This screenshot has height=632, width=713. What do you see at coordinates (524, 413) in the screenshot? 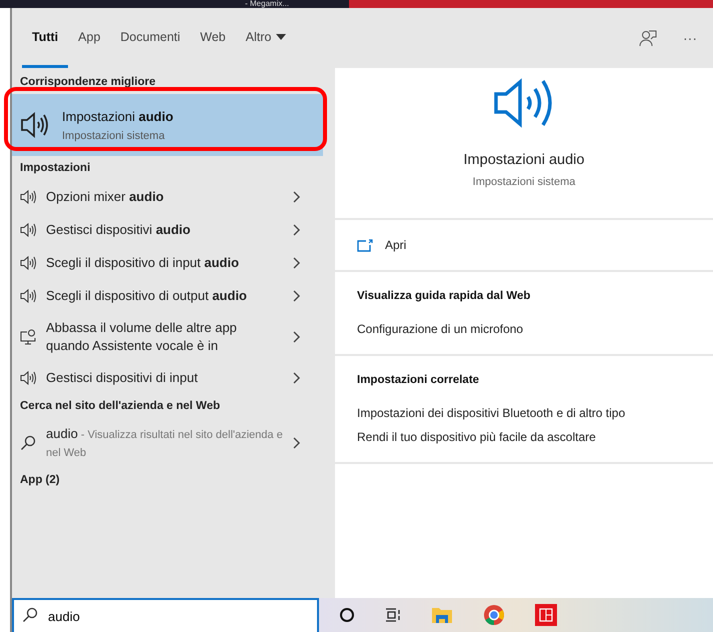
I see `related-link: Impostazioni dei dispositivi Bluetooth e di altro tipo` at bounding box center [524, 413].